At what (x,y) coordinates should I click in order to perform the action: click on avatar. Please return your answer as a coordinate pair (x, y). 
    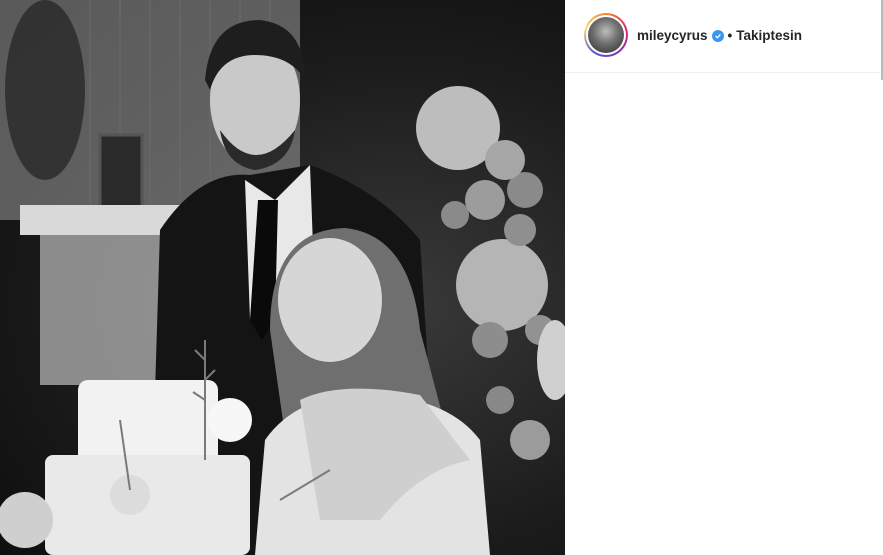
    Looking at the image, I should click on (606, 35).